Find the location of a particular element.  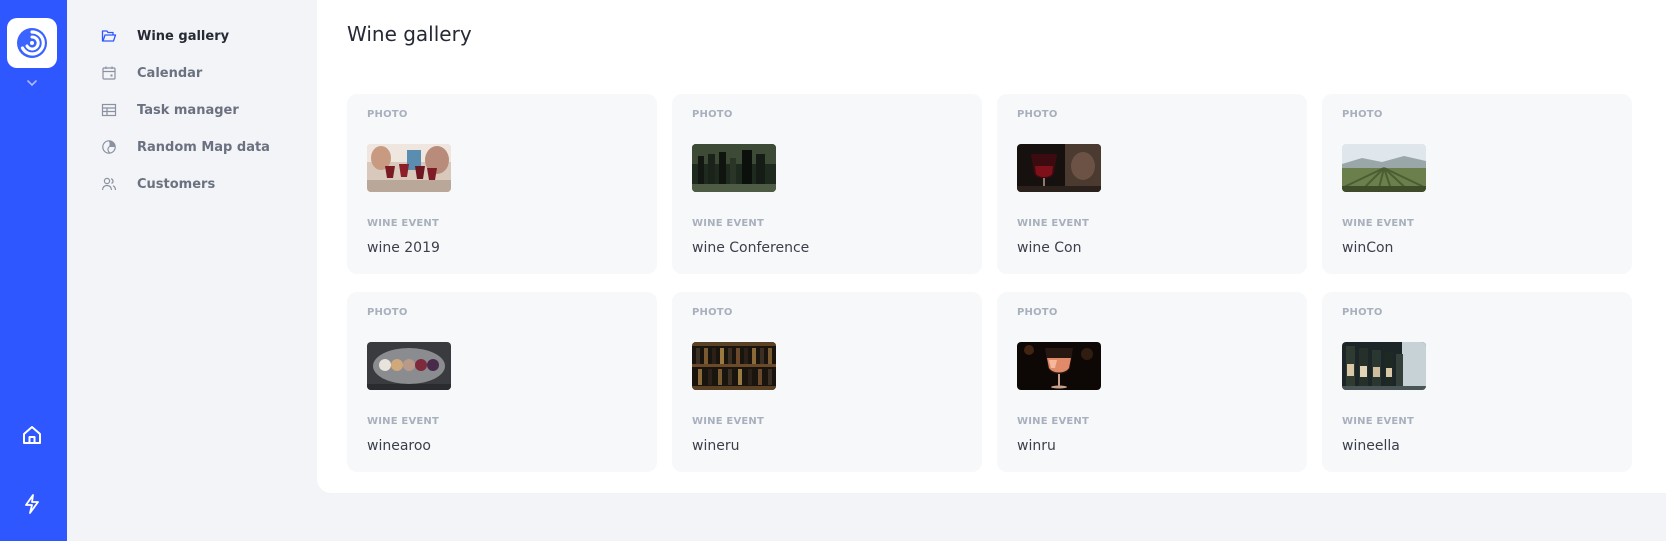

sidebar-item-calendar: Calendar is located at coordinates (151, 73).